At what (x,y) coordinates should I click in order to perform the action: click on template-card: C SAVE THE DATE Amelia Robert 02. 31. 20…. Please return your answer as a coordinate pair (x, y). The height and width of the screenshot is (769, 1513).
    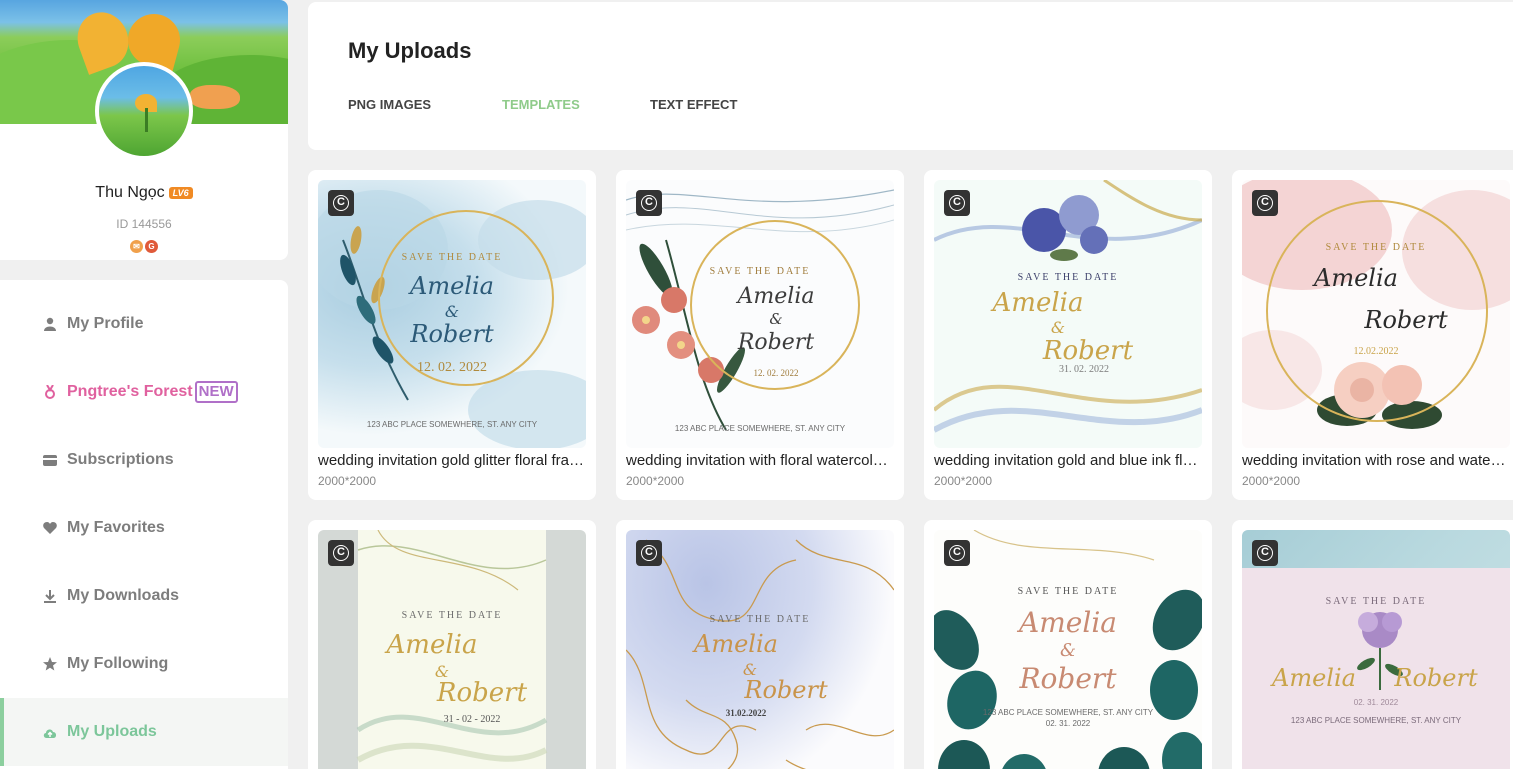
    Looking at the image, I should click on (1372, 644).